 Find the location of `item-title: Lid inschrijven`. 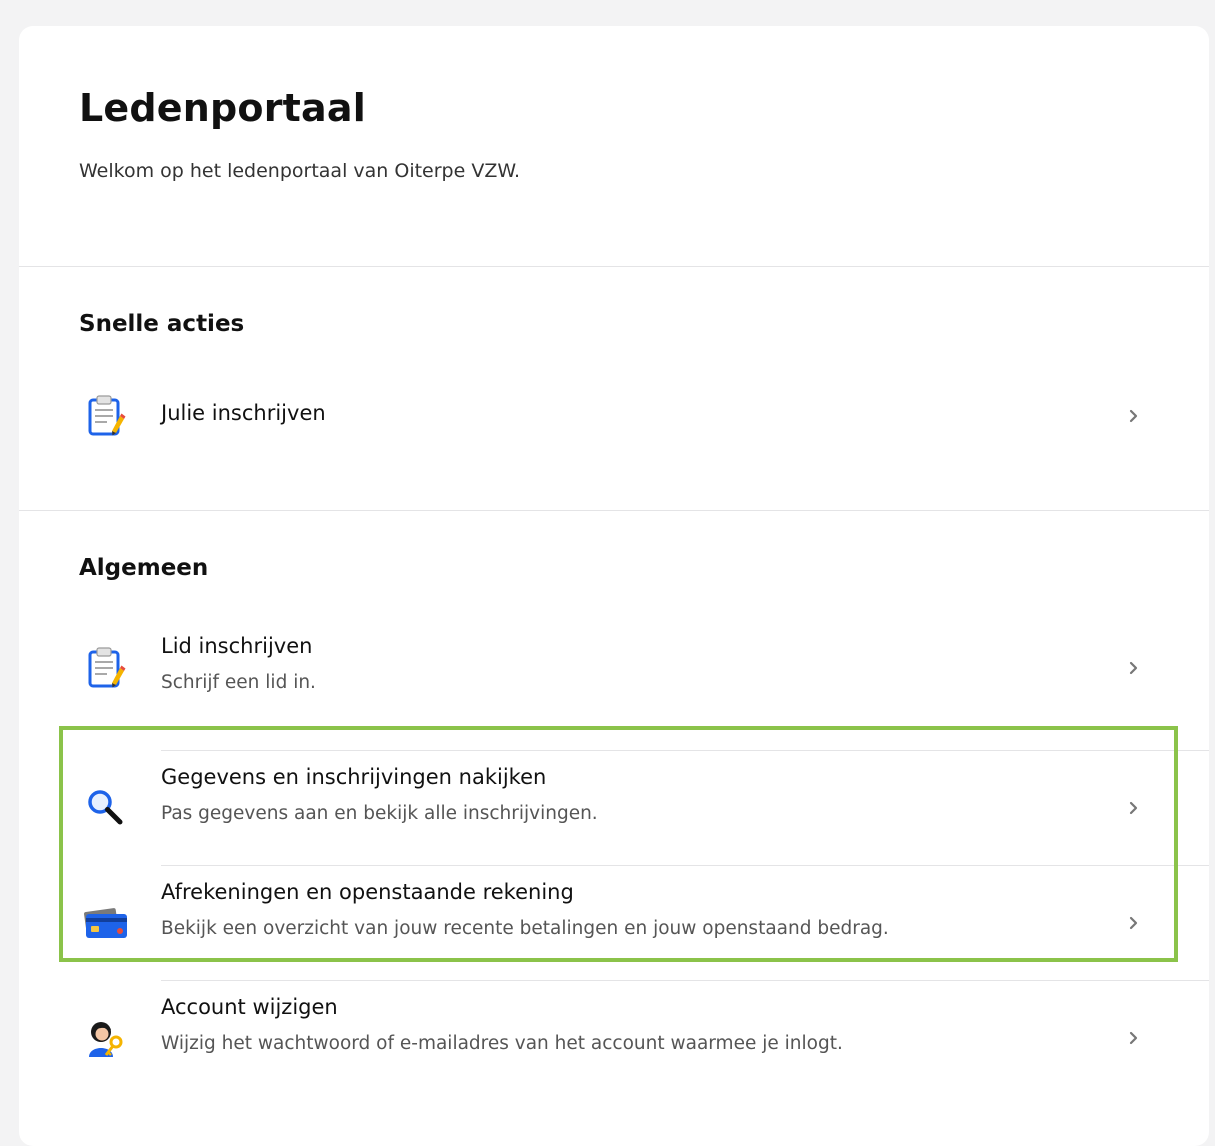

item-title: Lid inschrijven is located at coordinates (237, 646).